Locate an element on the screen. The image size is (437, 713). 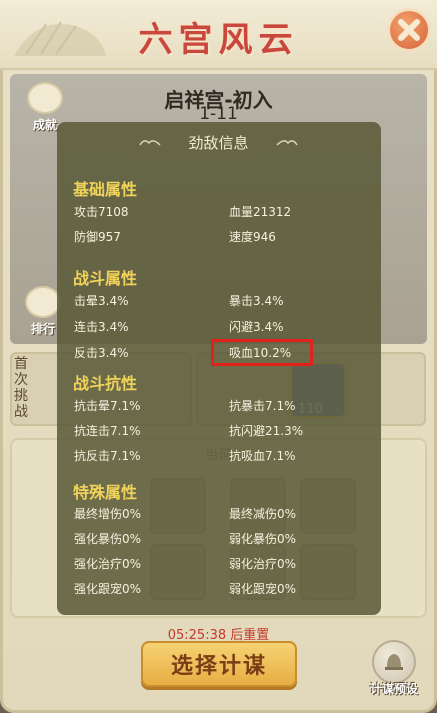
stat-stun: 击晕3.4% is located at coordinates (101, 301).